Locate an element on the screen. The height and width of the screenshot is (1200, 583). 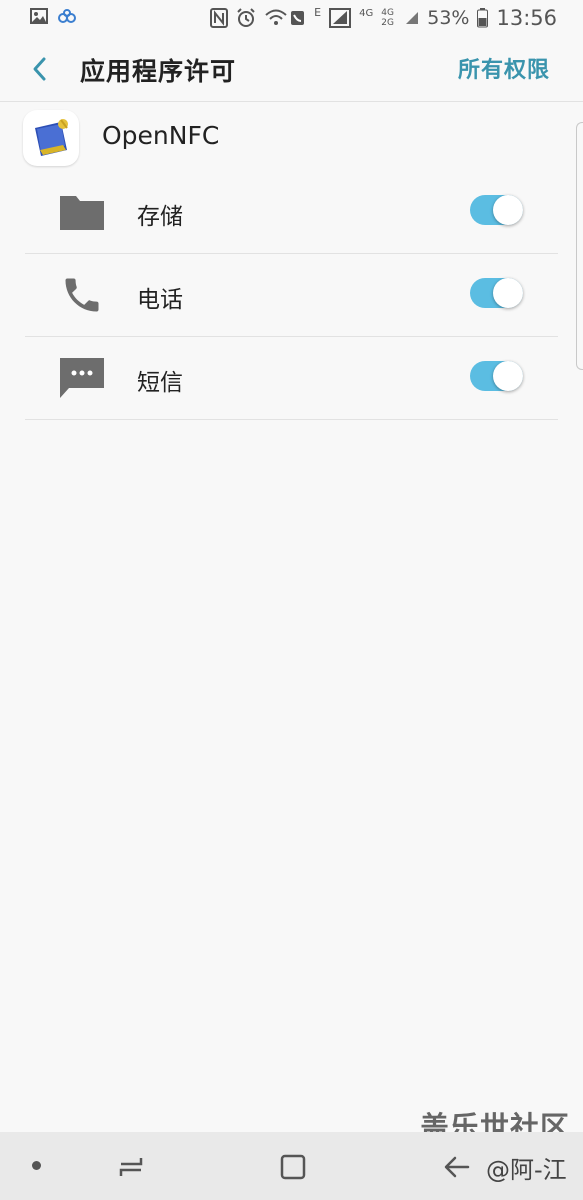
credit-text: @阿-江 is located at coordinates (526, 1170).